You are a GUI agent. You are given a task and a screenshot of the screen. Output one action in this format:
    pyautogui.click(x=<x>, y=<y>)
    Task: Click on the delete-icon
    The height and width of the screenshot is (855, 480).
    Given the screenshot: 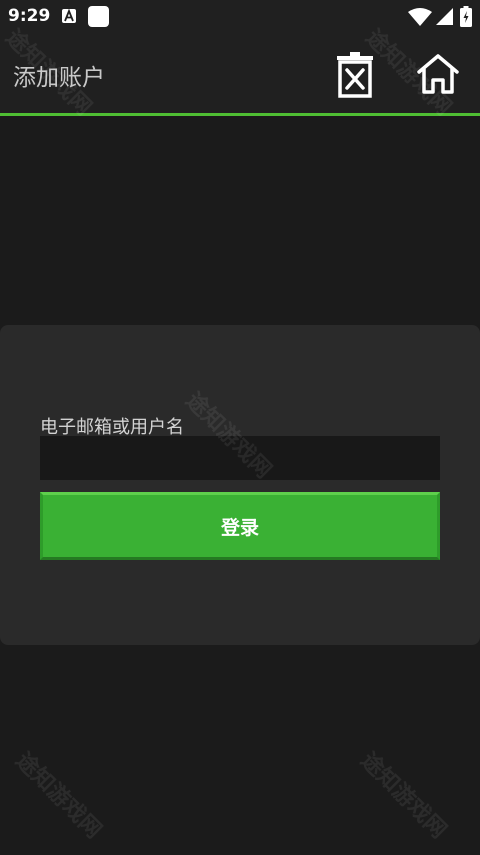 What is the action you would take?
    pyautogui.click(x=355, y=75)
    